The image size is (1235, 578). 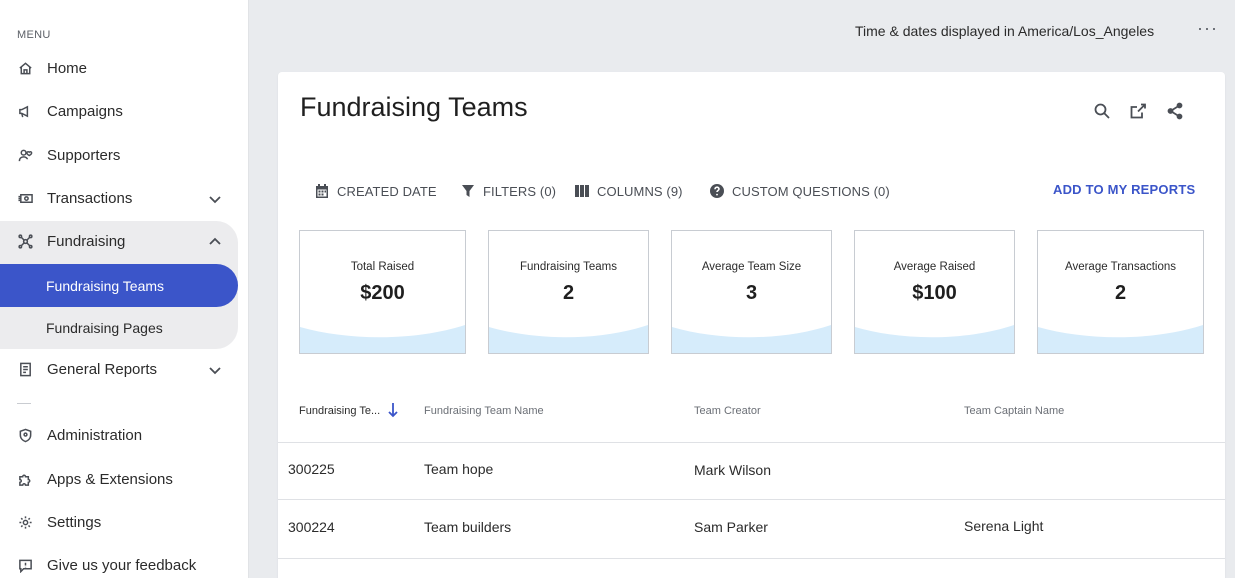 What do you see at coordinates (25, 566) in the screenshot?
I see `feedback-icon` at bounding box center [25, 566].